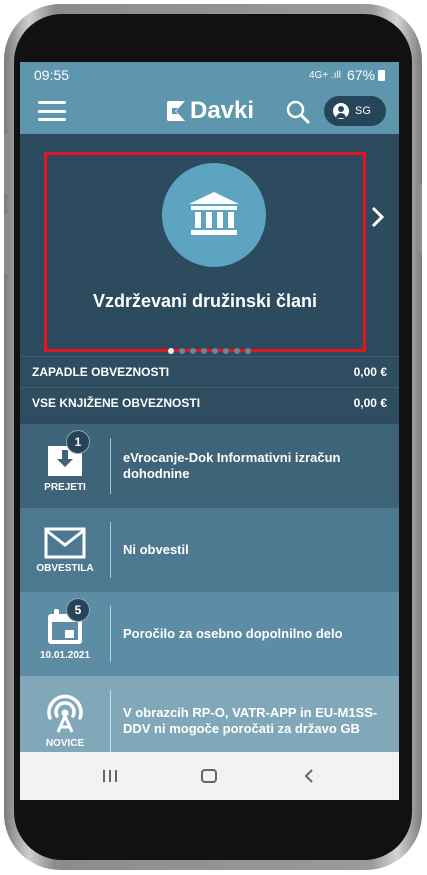 The height and width of the screenshot is (875, 427). Describe the element at coordinates (209, 75) in the screenshot. I see `status-bar: 09:55 4G+ .ıll 67%` at that location.